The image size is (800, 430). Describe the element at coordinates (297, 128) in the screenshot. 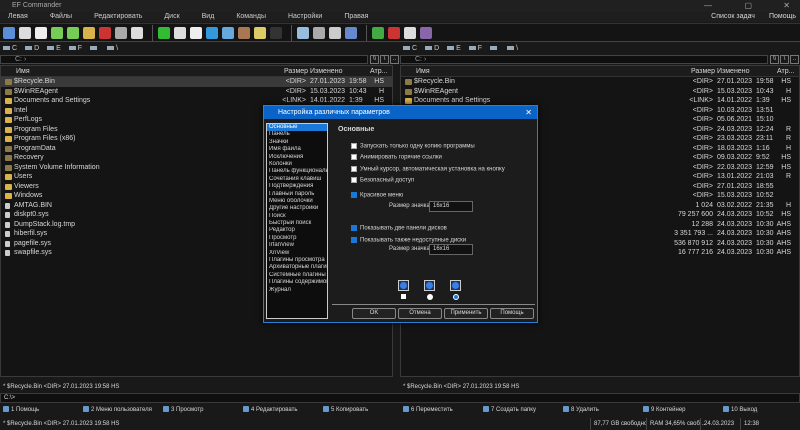

I see `category-item: Основные` at that location.